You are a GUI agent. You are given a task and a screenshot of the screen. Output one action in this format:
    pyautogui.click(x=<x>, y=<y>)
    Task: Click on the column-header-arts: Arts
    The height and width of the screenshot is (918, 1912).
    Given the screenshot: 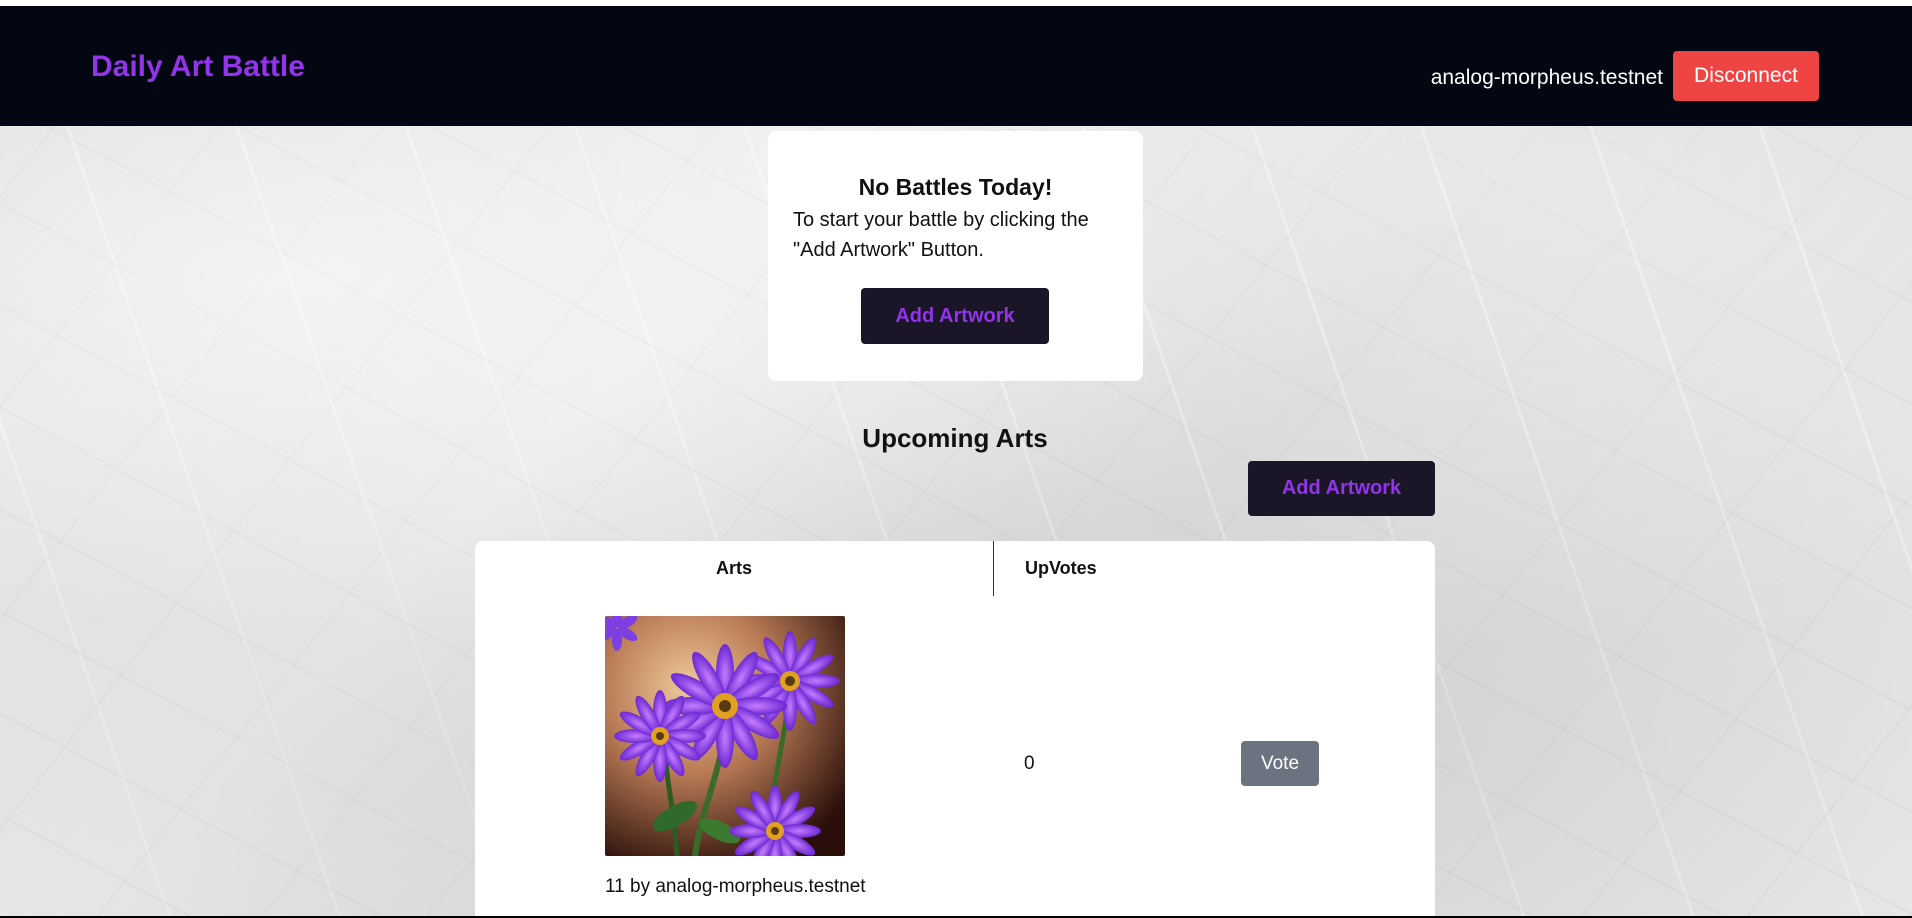 What is the action you would take?
    pyautogui.click(x=734, y=568)
    